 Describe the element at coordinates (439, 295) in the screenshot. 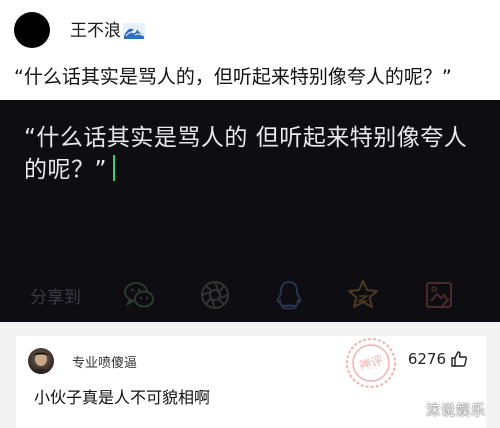

I see `image-icon` at that location.